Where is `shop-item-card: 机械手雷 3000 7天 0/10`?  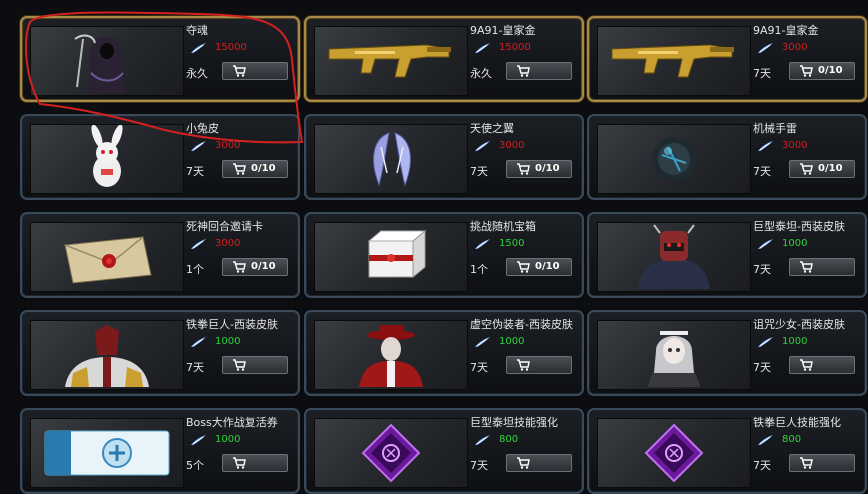
shop-item-card: 机械手雷 3000 7天 0/10 is located at coordinates (727, 157).